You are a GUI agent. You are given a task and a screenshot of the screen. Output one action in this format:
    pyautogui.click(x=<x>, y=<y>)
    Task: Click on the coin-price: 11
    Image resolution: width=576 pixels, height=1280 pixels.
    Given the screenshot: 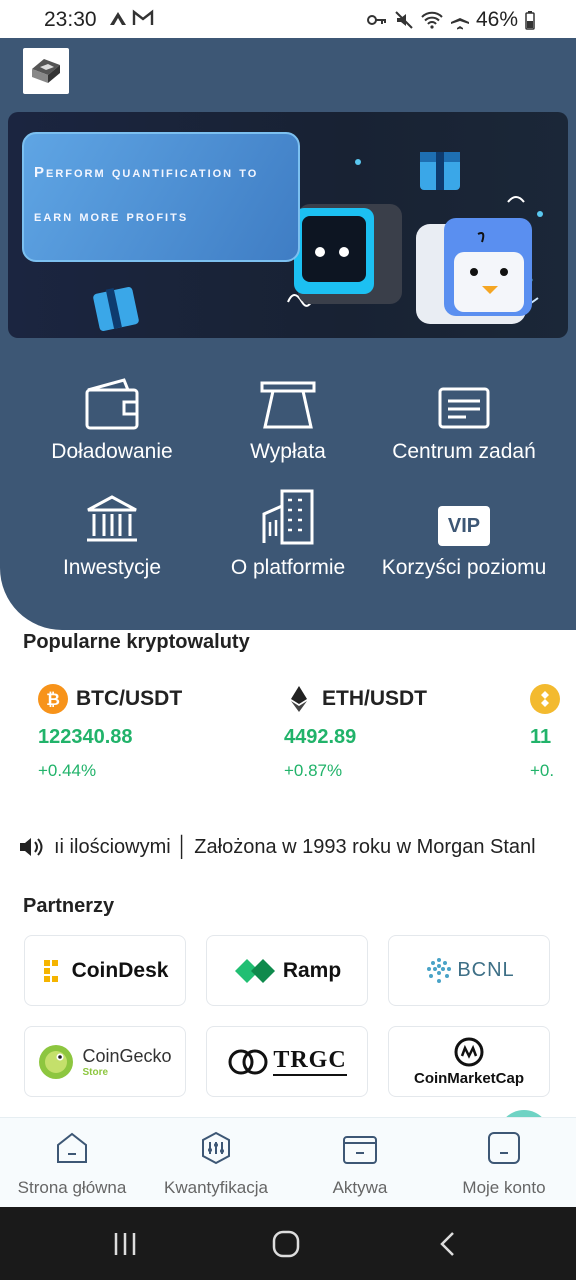 What is the action you would take?
    pyautogui.click(x=541, y=737)
    